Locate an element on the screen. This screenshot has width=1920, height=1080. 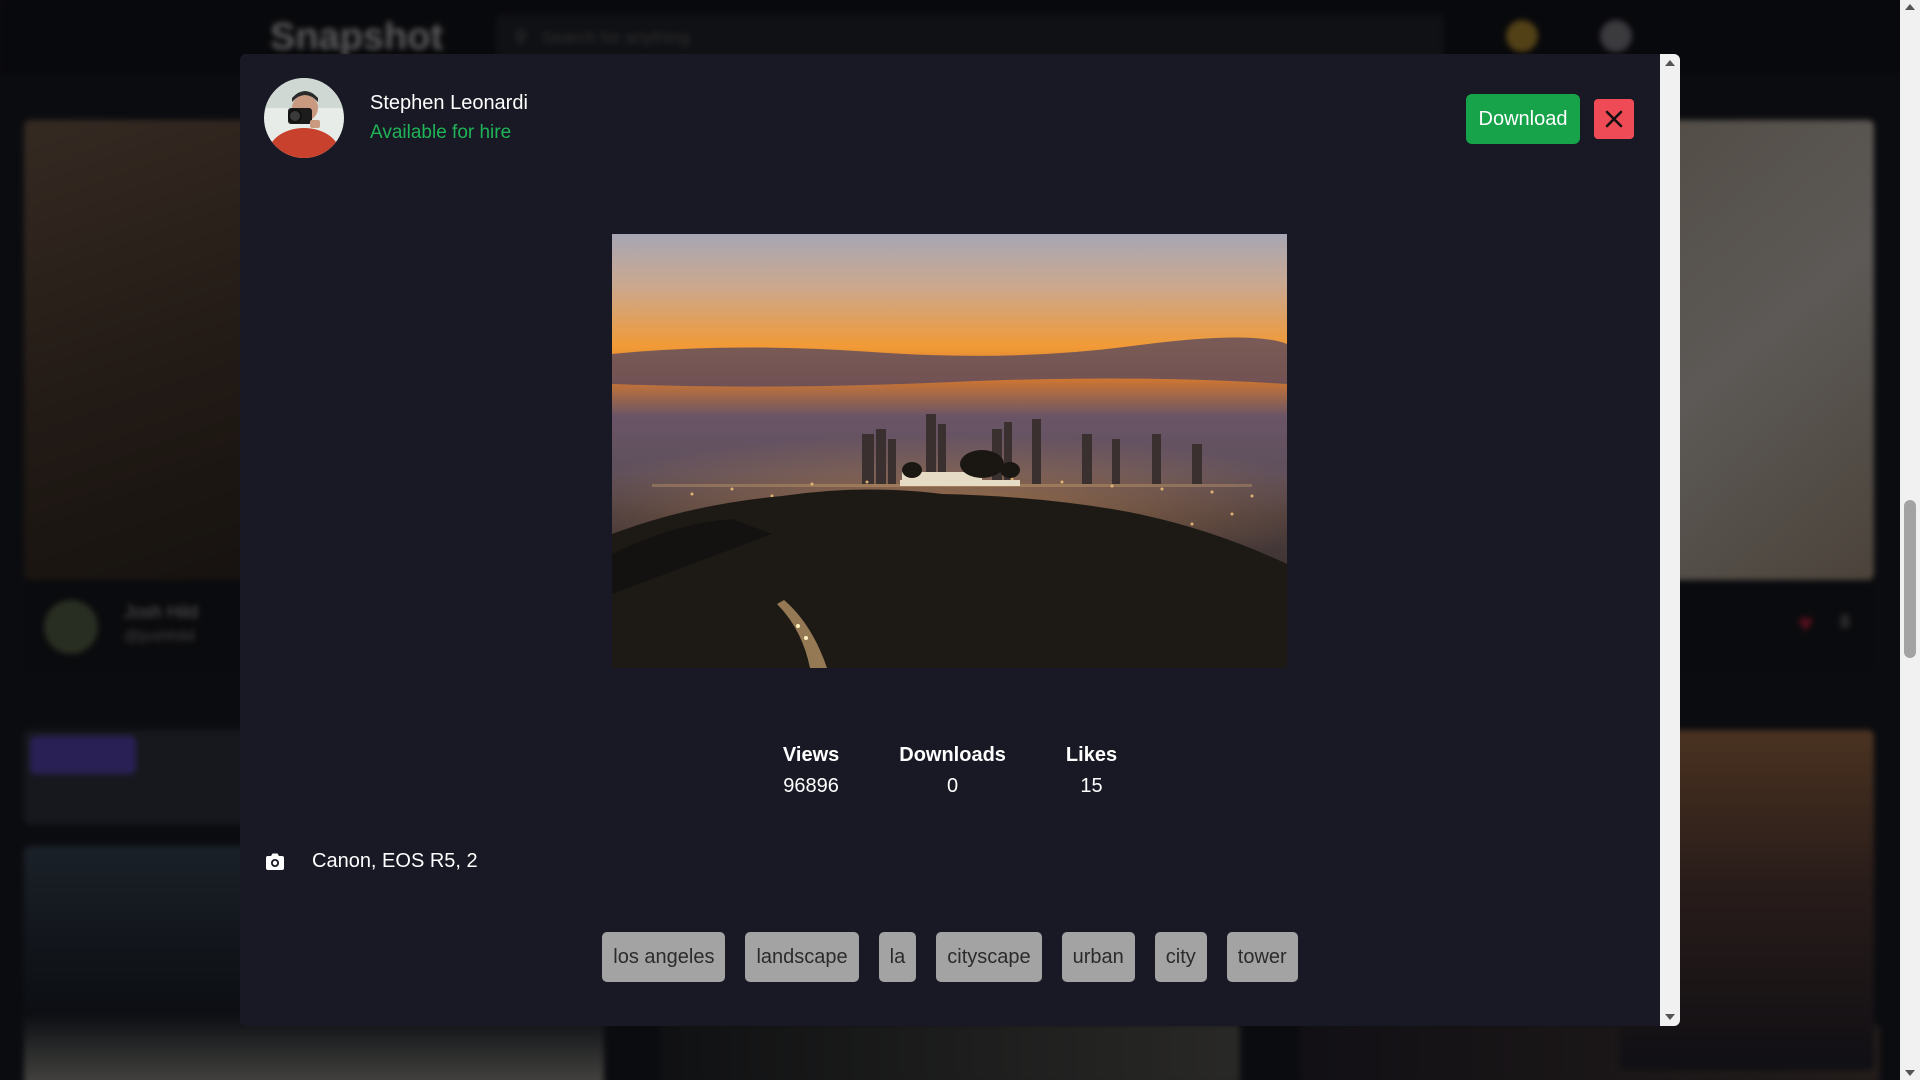
tag-la: la is located at coordinates (897, 957).